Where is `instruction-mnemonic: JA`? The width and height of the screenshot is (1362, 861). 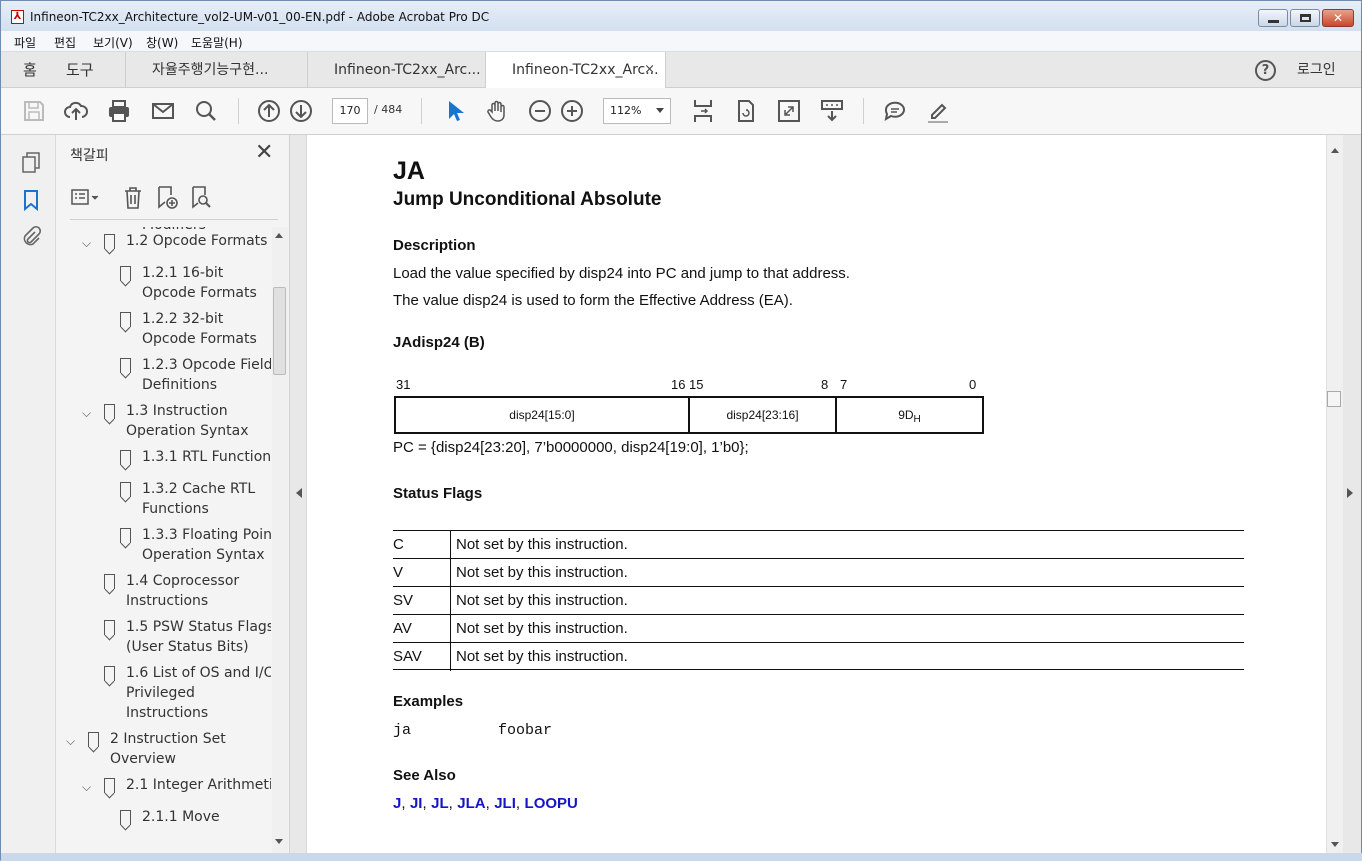
instruction-mnemonic: JA is located at coordinates (409, 171).